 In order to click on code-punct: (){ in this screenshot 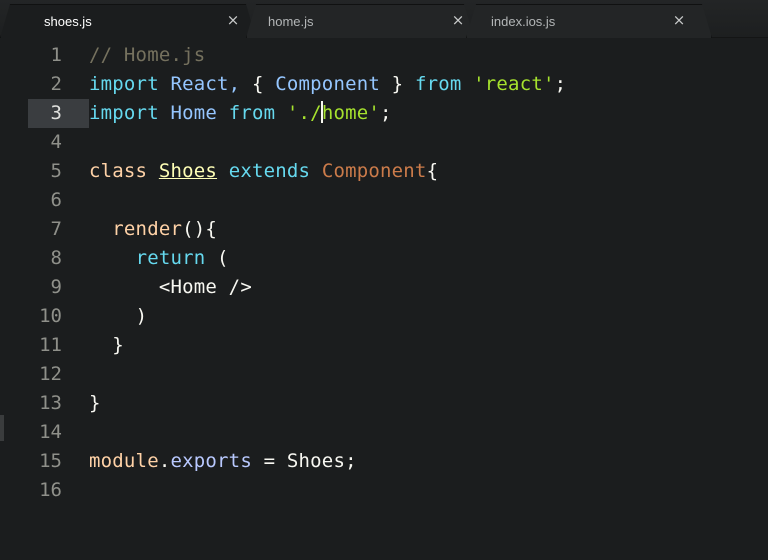, I will do `click(200, 229)`.